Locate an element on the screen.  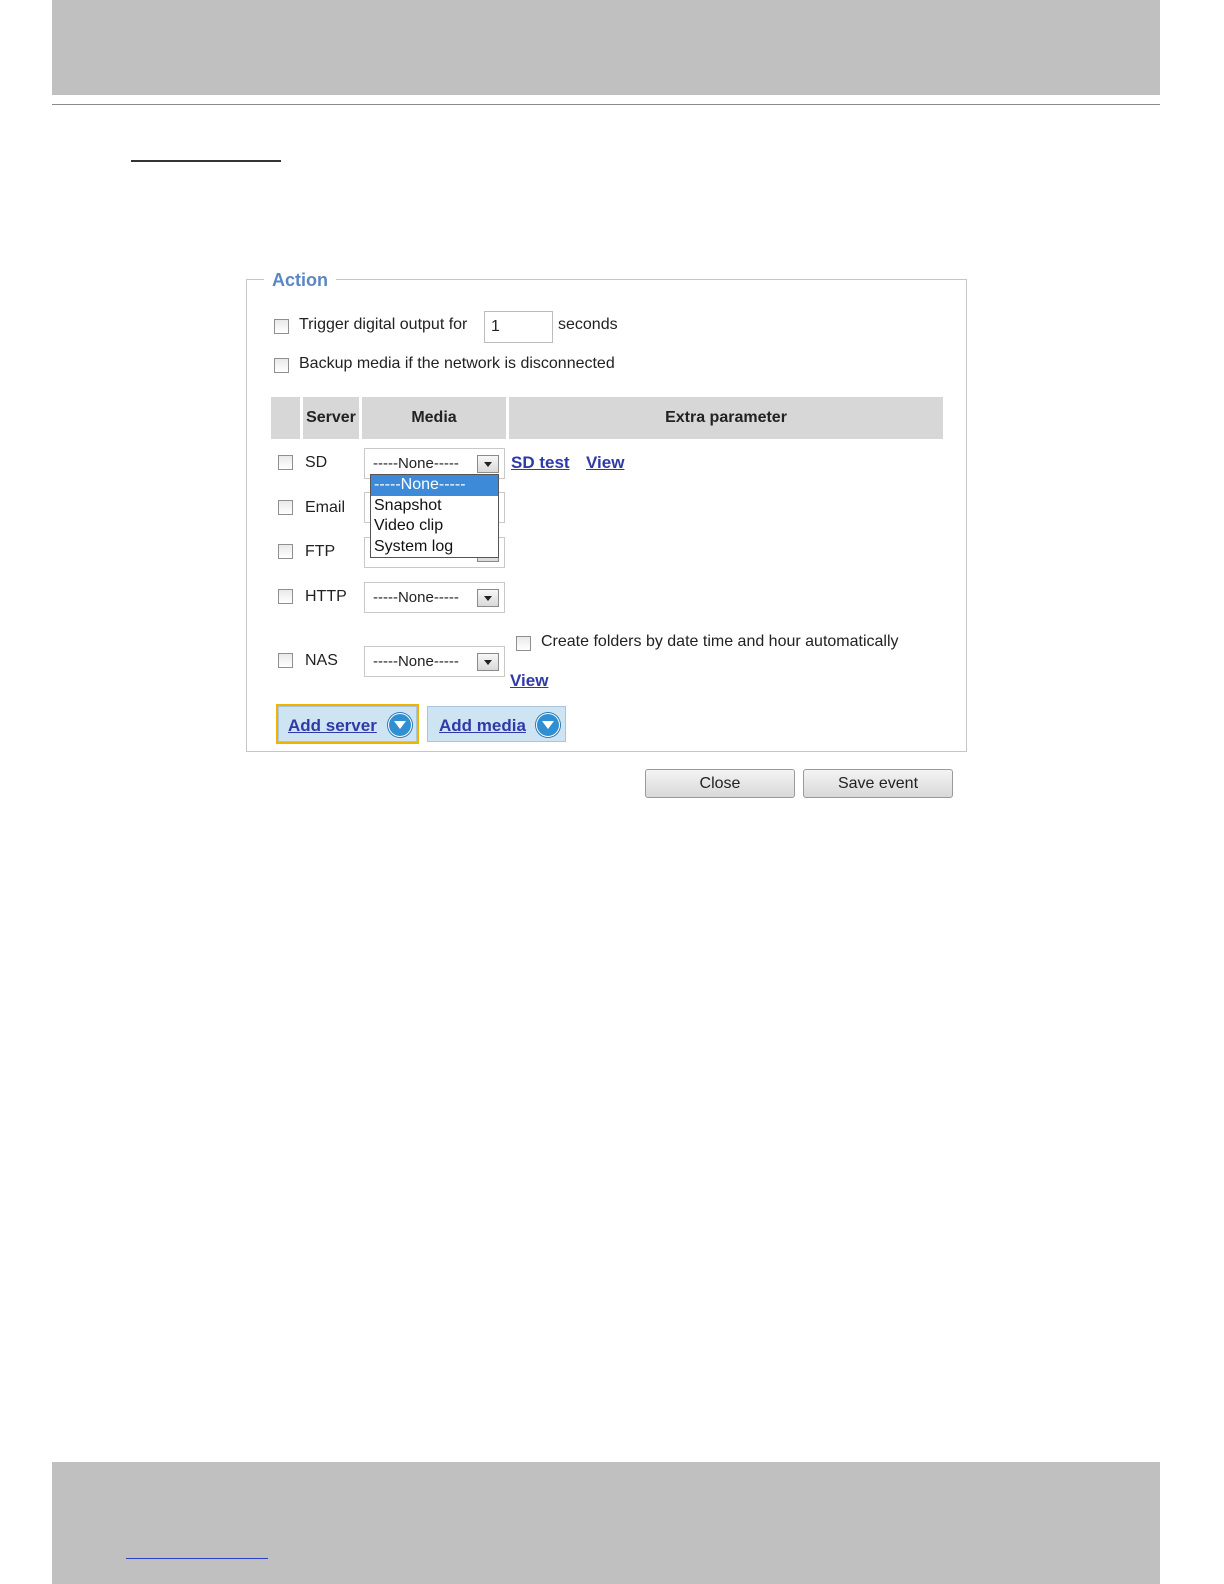
header-media: Media is located at coordinates (434, 418).